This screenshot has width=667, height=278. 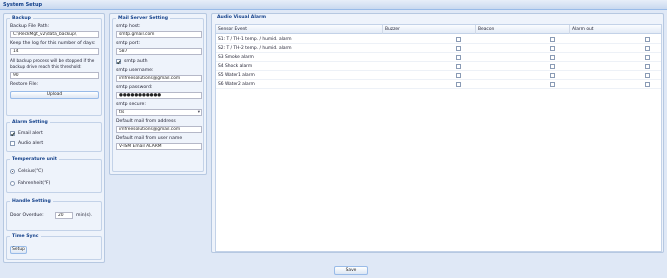 What do you see at coordinates (438, 39) in the screenshot?
I see `table-row: S1: T / TH-1 temp. / humid. alarm` at bounding box center [438, 39].